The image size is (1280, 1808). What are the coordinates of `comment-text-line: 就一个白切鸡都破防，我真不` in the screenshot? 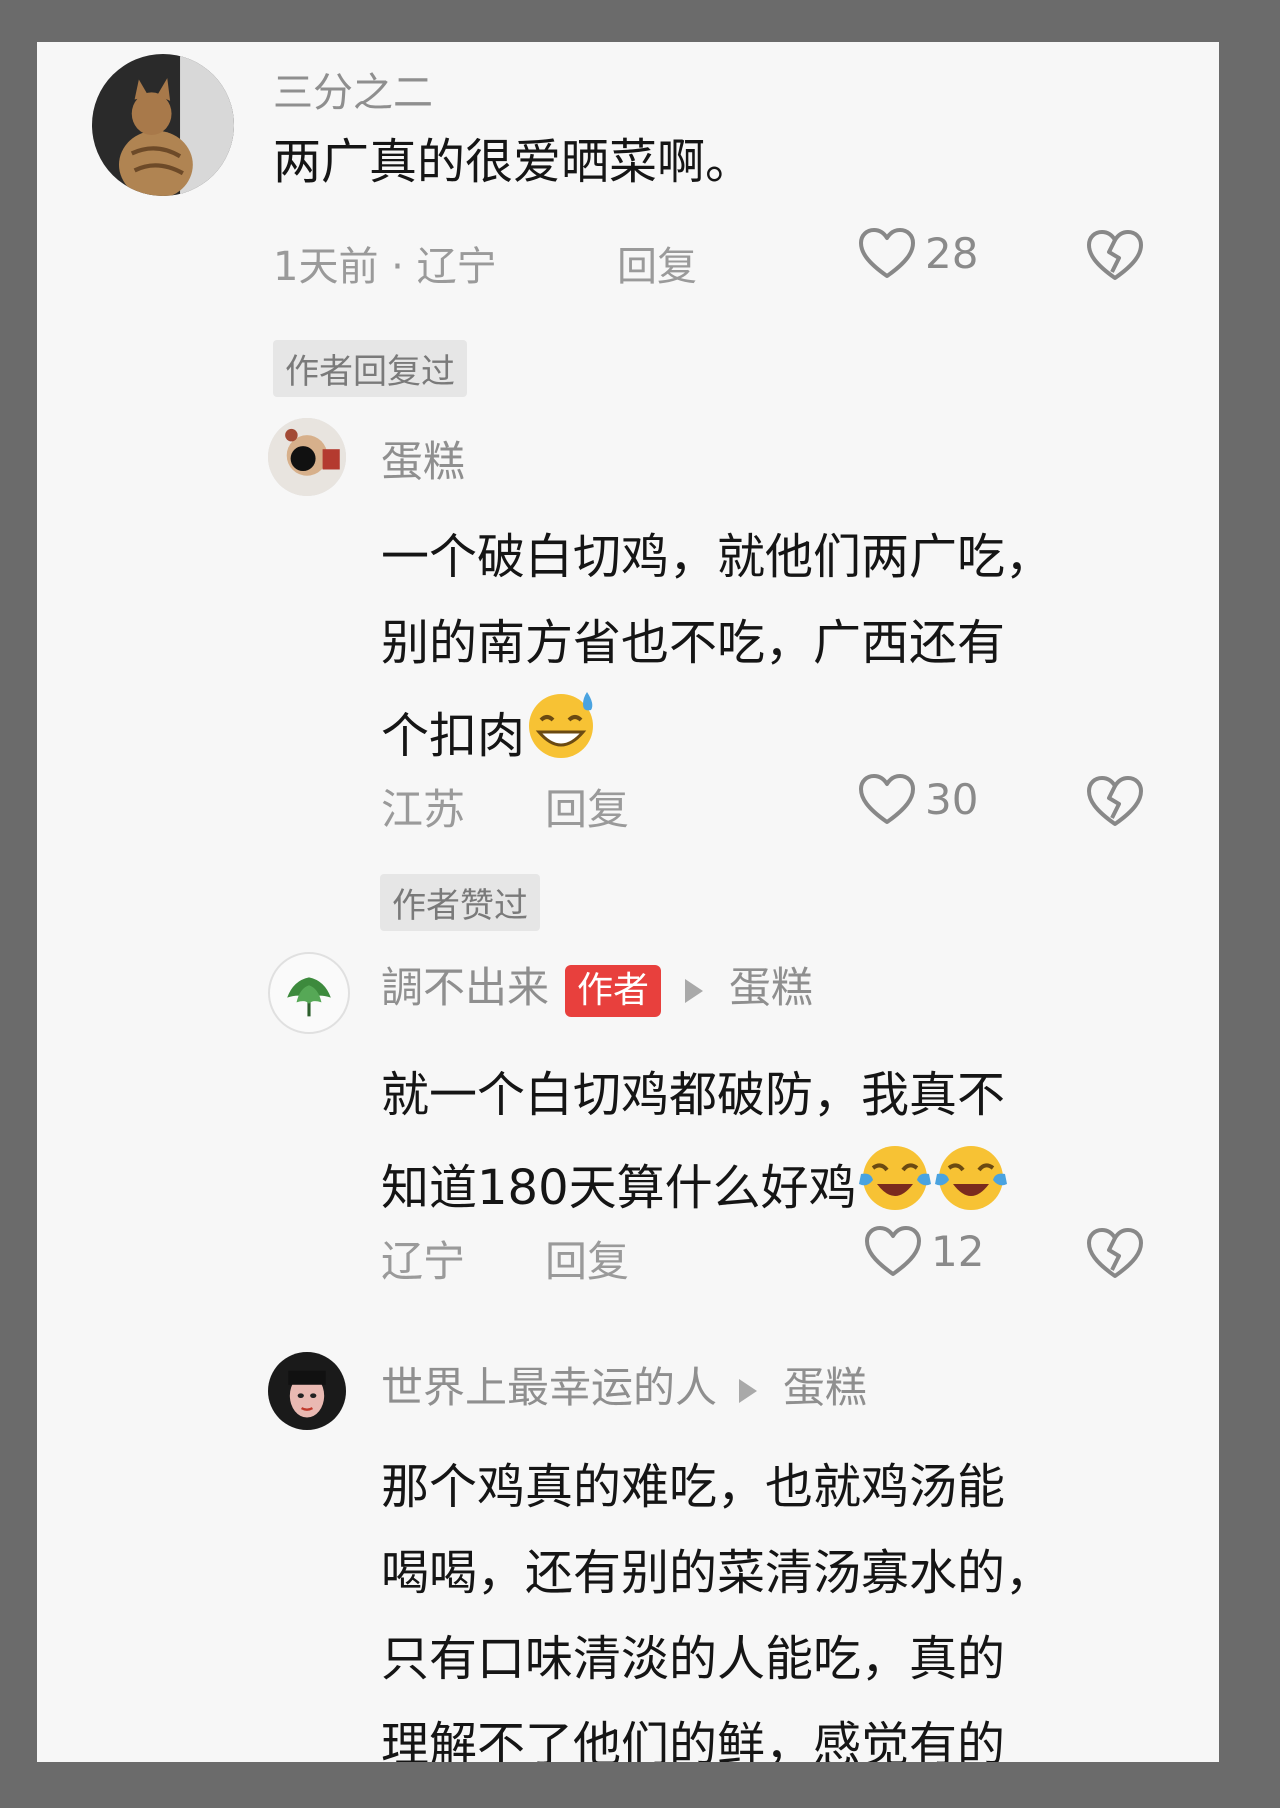 It's located at (693, 1095).